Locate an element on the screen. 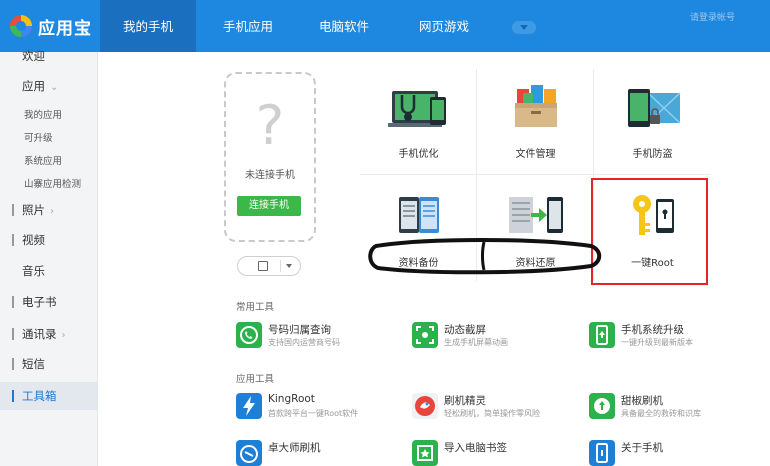 The image size is (770, 466). data-backup-icon is located at coordinates (419, 215).